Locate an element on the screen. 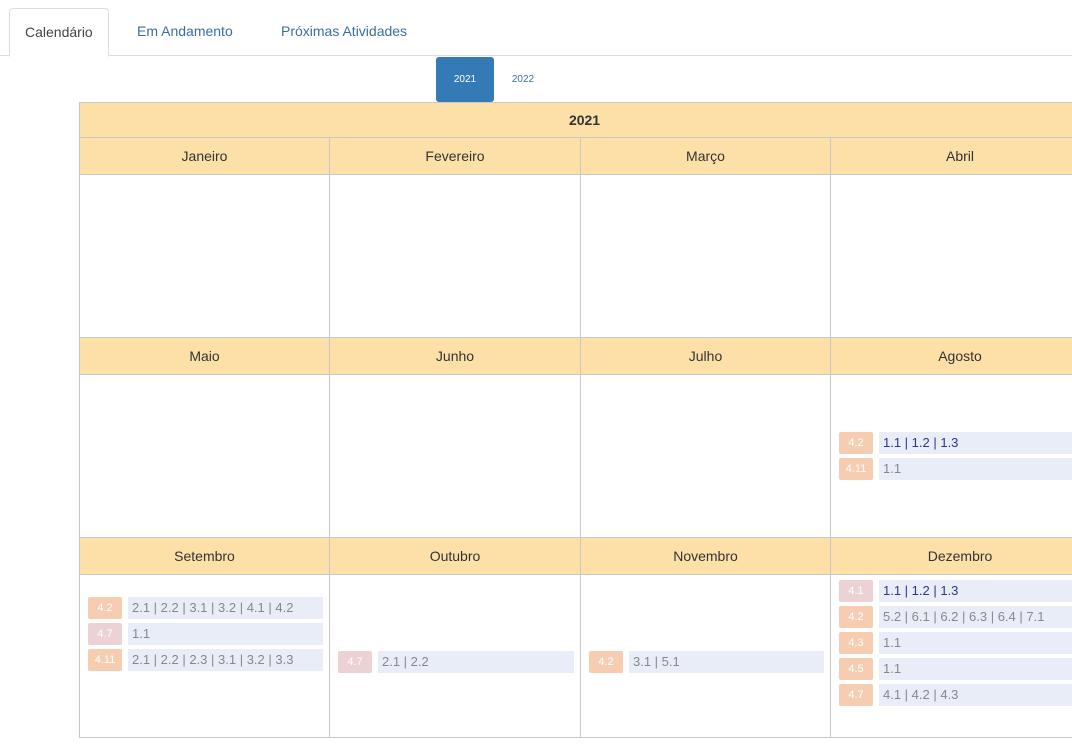  activity-badge: 4.3 is located at coordinates (856, 643).